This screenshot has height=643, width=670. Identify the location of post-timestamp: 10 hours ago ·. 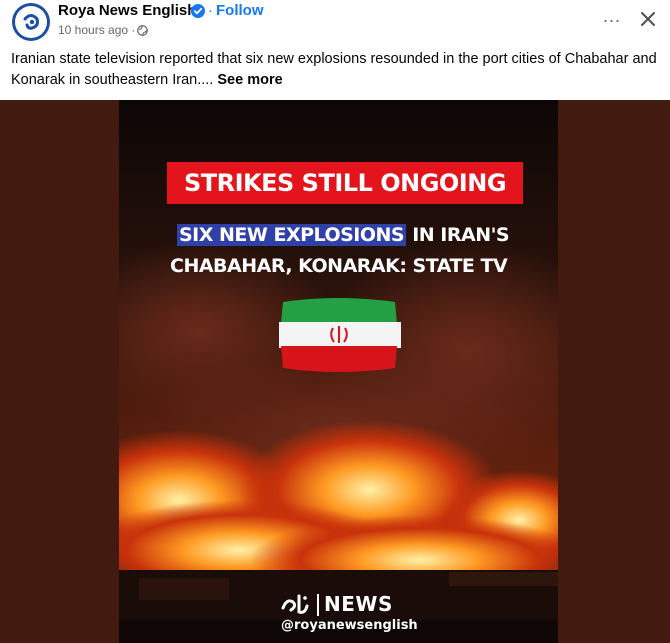
(96, 30).